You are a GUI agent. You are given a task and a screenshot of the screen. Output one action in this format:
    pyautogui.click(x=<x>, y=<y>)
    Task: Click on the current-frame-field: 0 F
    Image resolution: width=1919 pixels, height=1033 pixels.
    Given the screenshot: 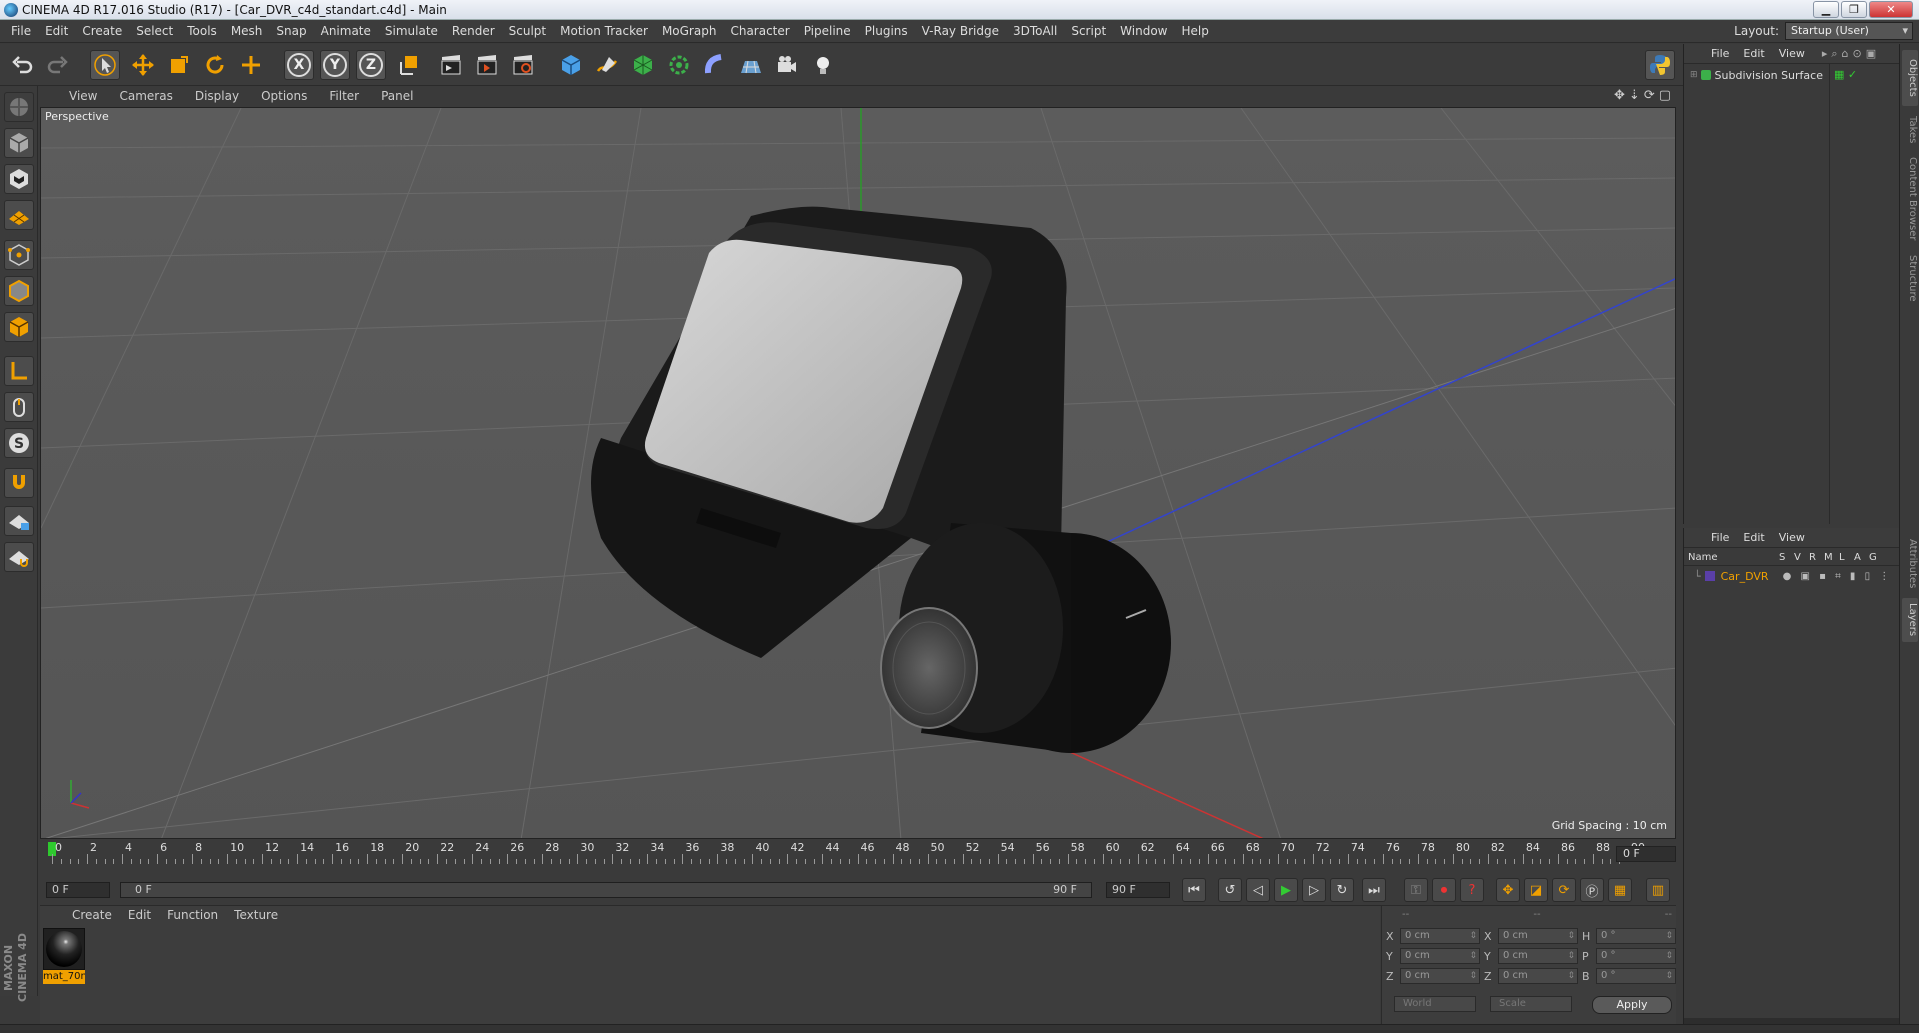 What is the action you would take?
    pyautogui.click(x=1646, y=854)
    